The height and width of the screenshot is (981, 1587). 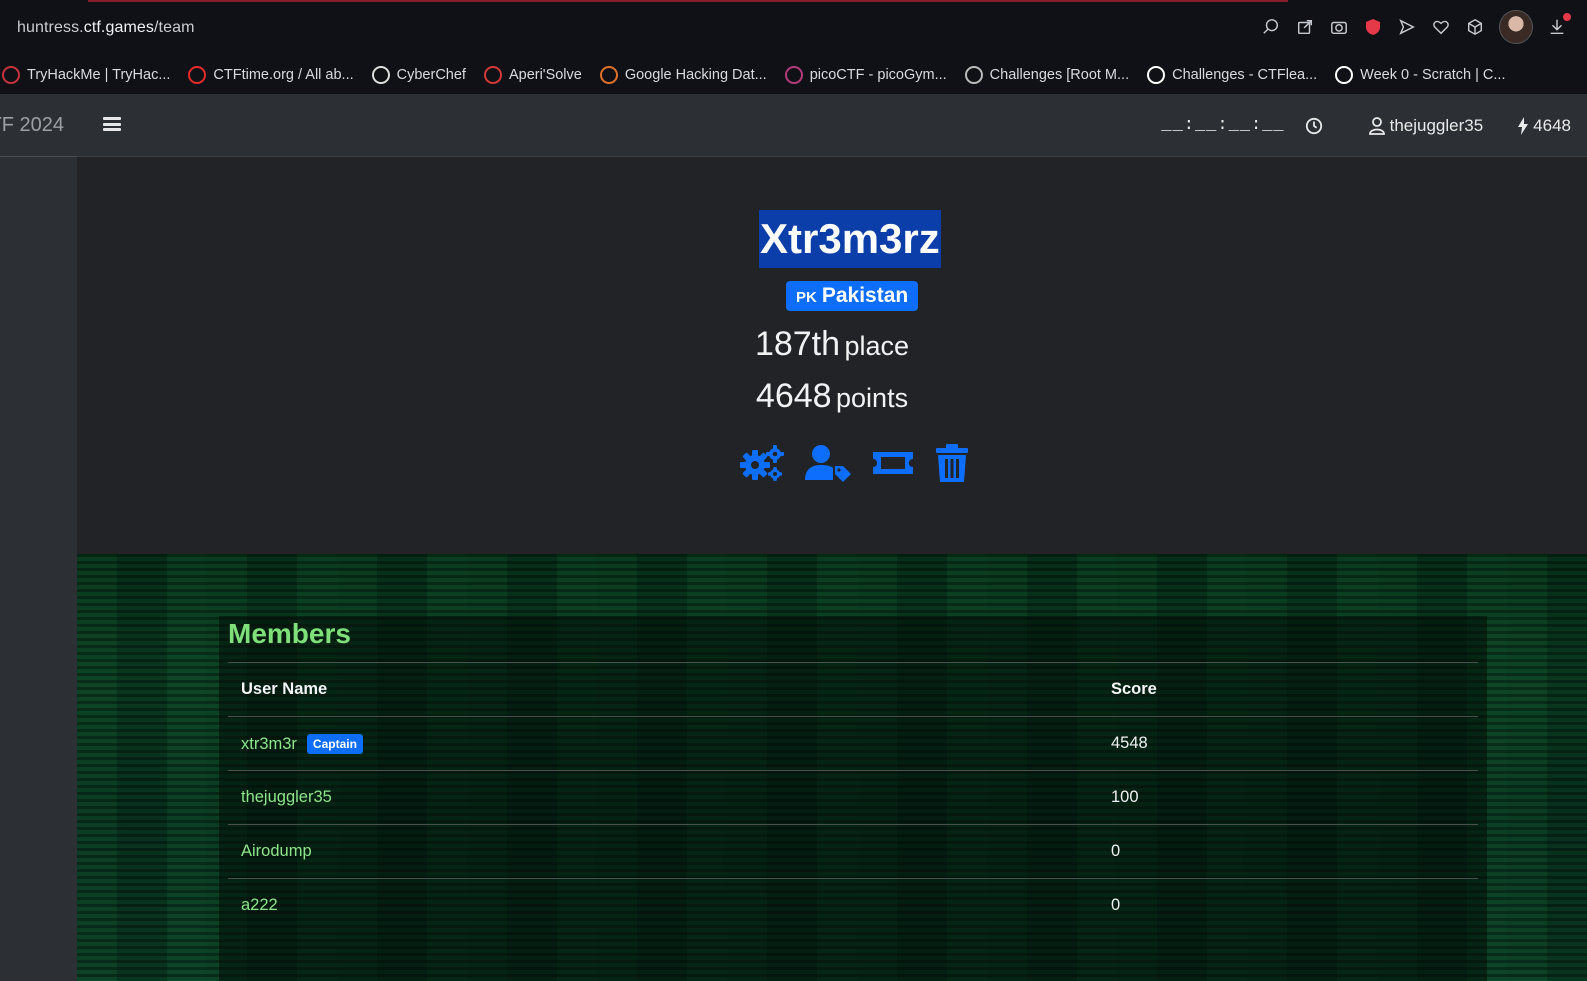 What do you see at coordinates (973, 75) in the screenshot?
I see `rootme-icon` at bounding box center [973, 75].